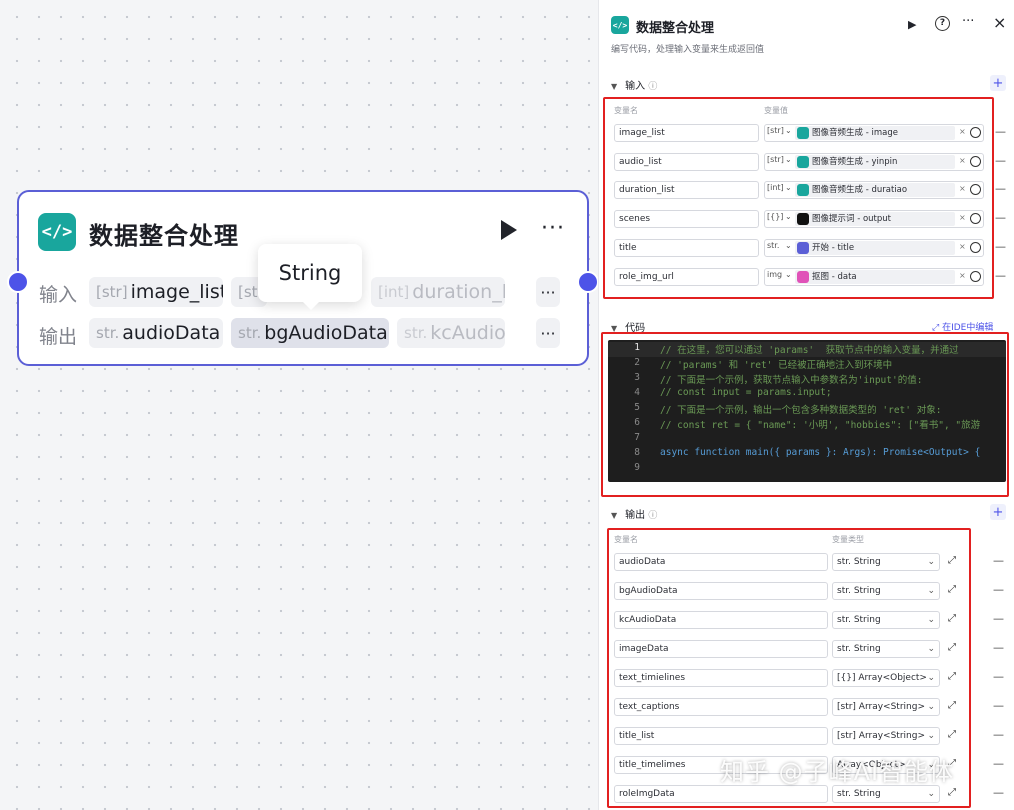  I want to click on type-select: img, so click(774, 274).